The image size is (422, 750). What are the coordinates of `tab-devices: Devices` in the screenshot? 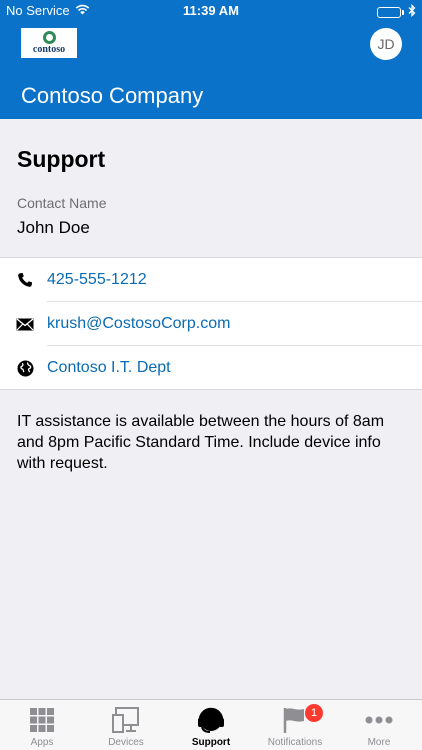 It's located at (126, 725).